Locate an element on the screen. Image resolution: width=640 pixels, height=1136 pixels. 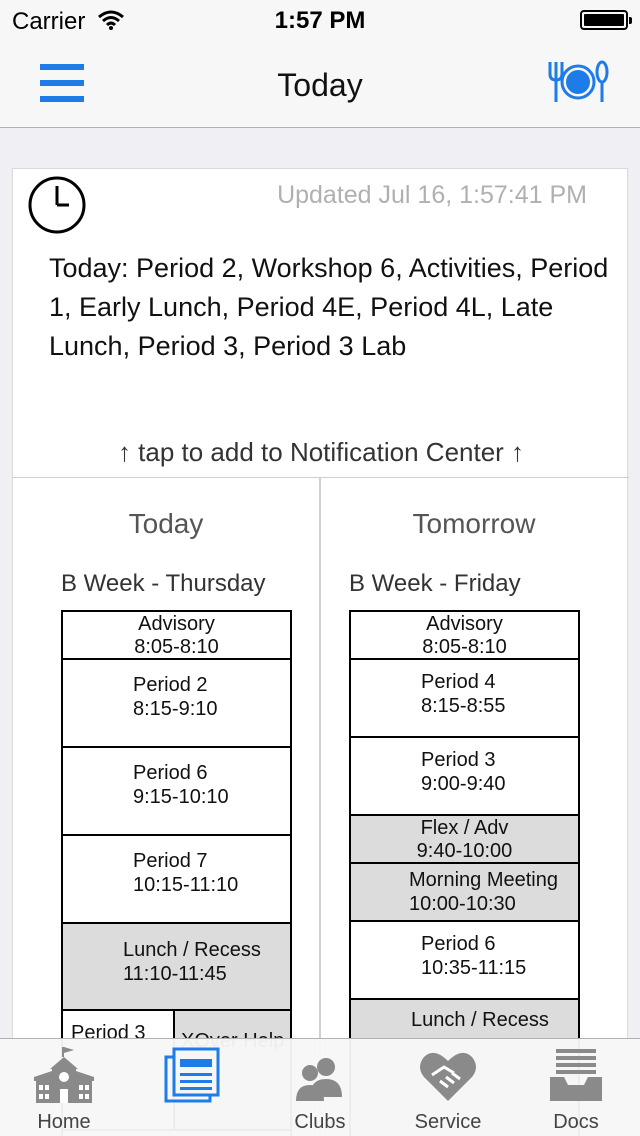
block-time: 8:15-9:10 is located at coordinates (175, 709).